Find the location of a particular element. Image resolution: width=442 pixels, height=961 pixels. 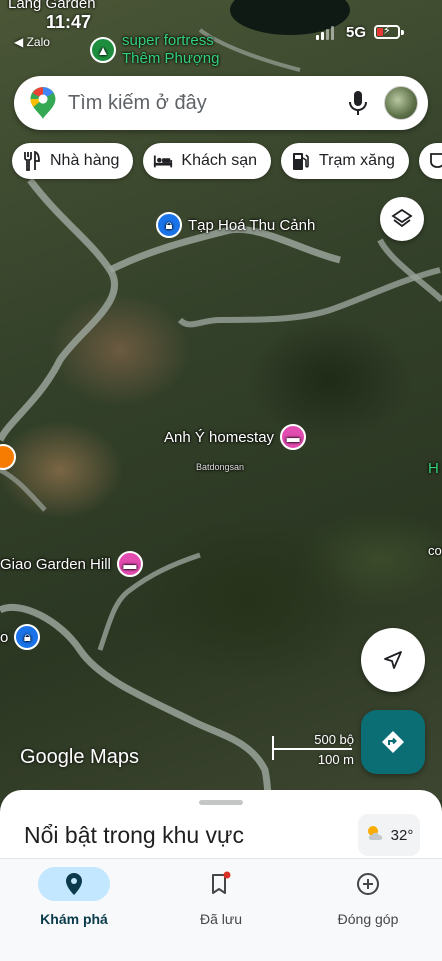

nav-saved-indicator is located at coordinates (221, 884).